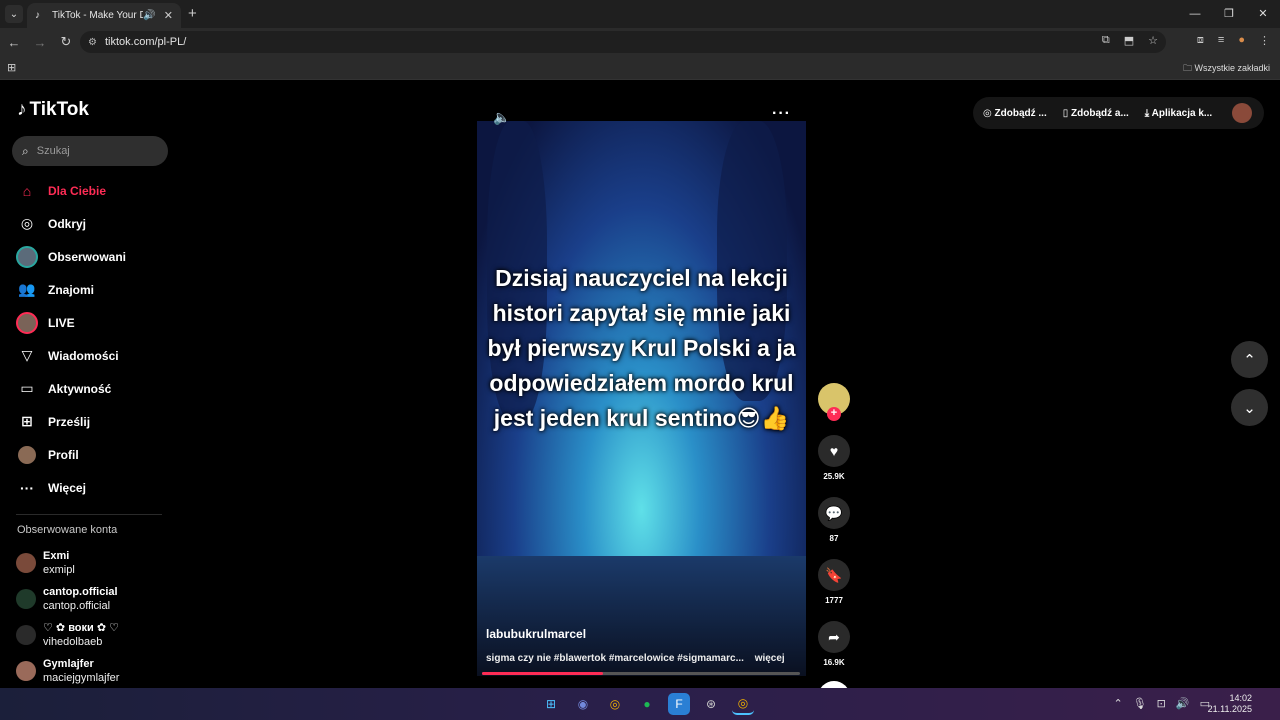  Describe the element at coordinates (149, 15) in the screenshot. I see `tab-audio-icon: 🔊` at that location.